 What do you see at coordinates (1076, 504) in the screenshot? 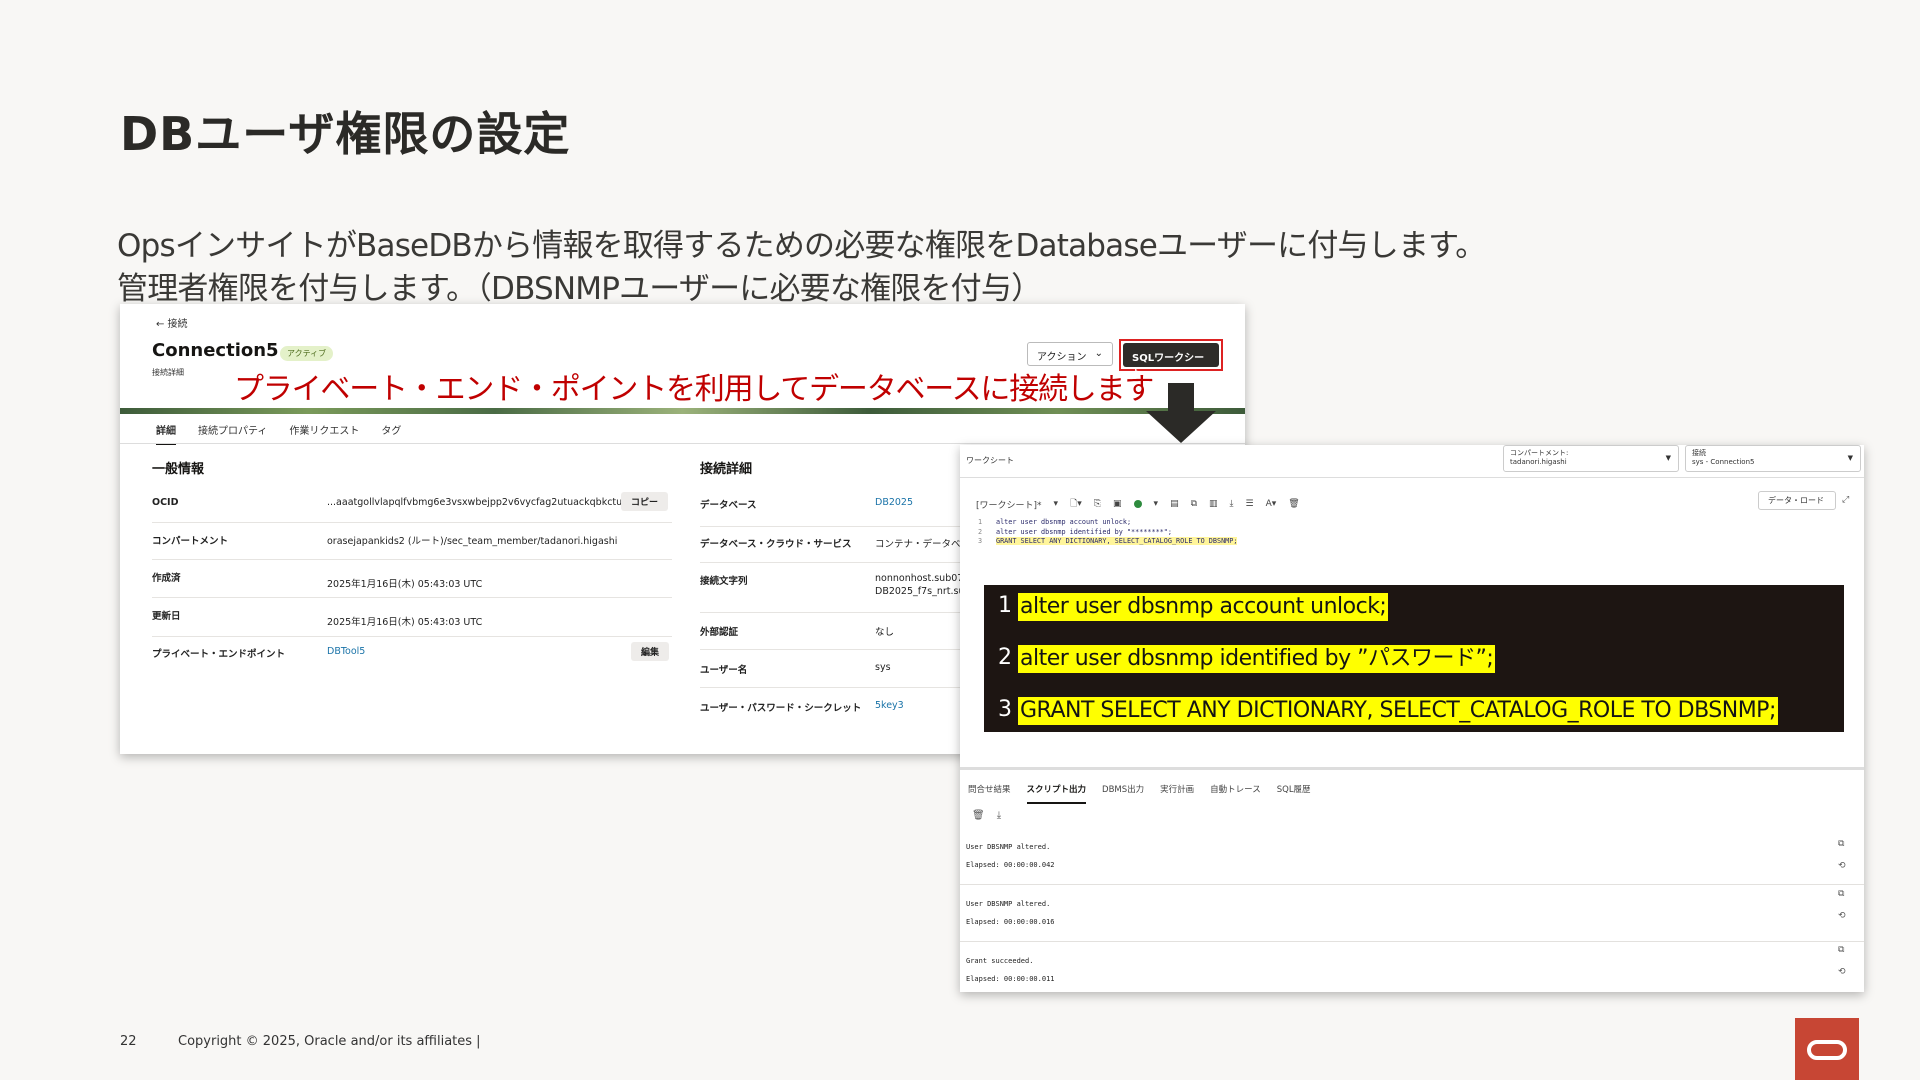
I see `new-file-icon: 🗋▾` at bounding box center [1076, 504].